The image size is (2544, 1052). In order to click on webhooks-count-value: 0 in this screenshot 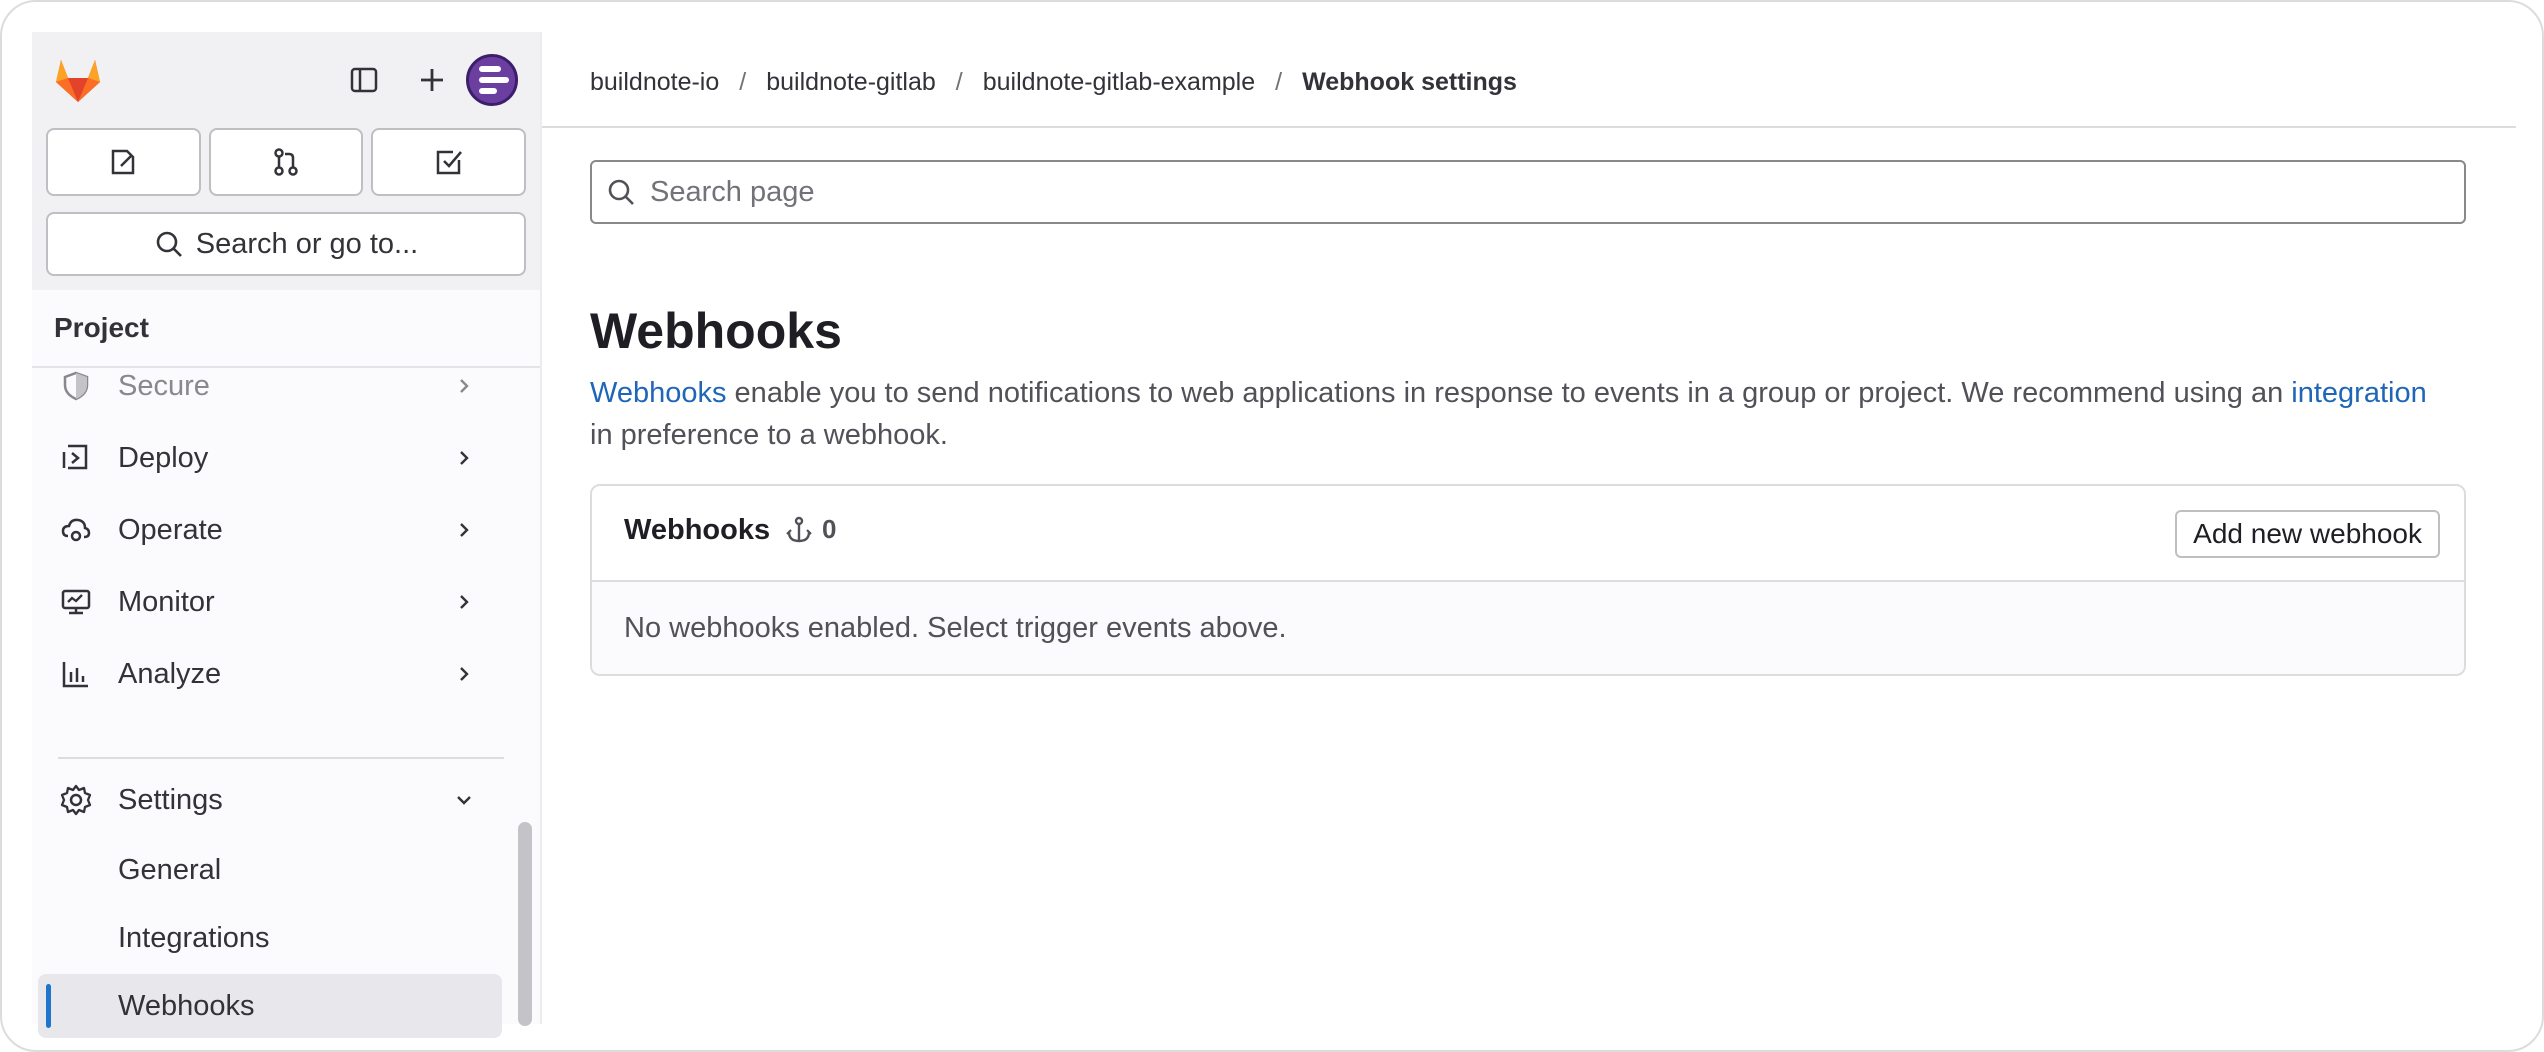, I will do `click(829, 529)`.